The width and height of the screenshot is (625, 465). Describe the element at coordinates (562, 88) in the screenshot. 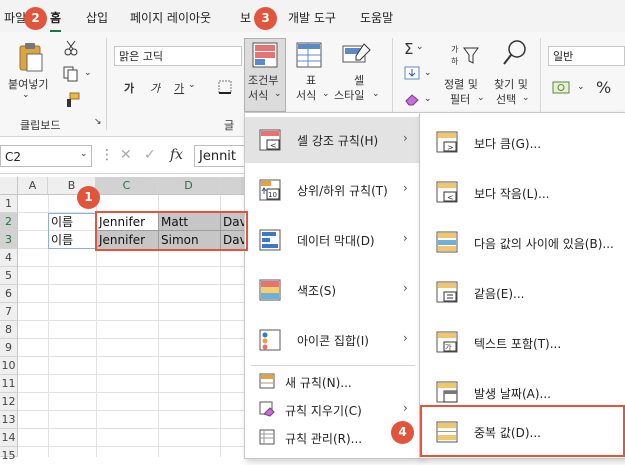

I see `currency-format-icon` at that location.